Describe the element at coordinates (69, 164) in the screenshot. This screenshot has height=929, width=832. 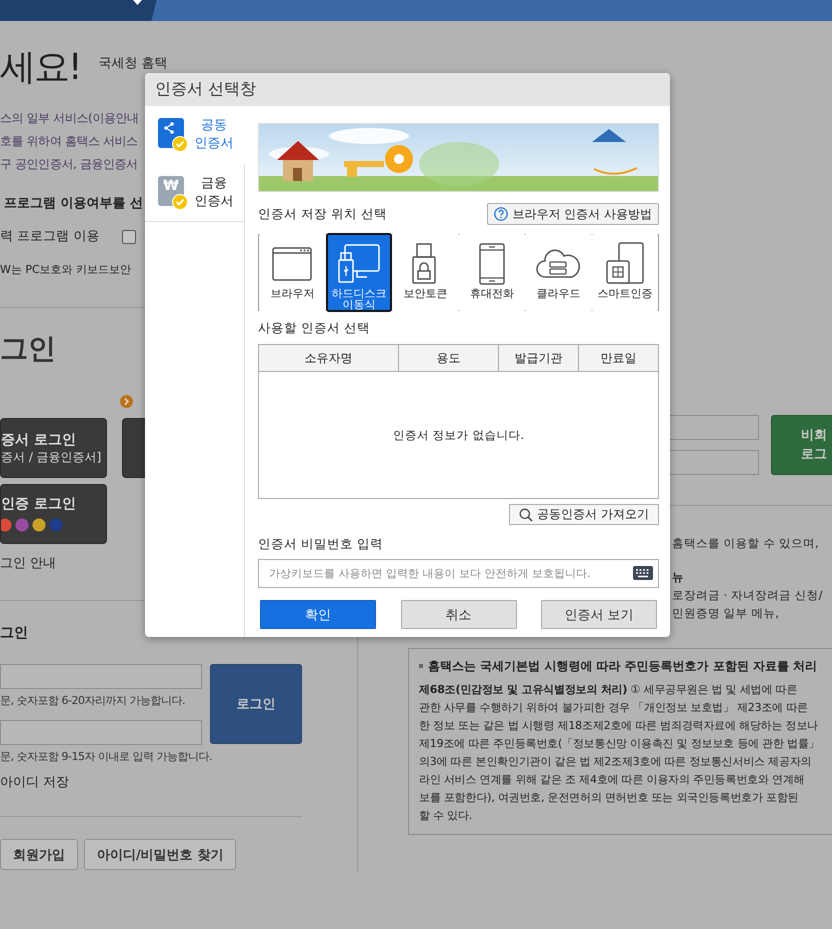
I see `notice-line: 구 공인인증서, 금융인증서` at that location.